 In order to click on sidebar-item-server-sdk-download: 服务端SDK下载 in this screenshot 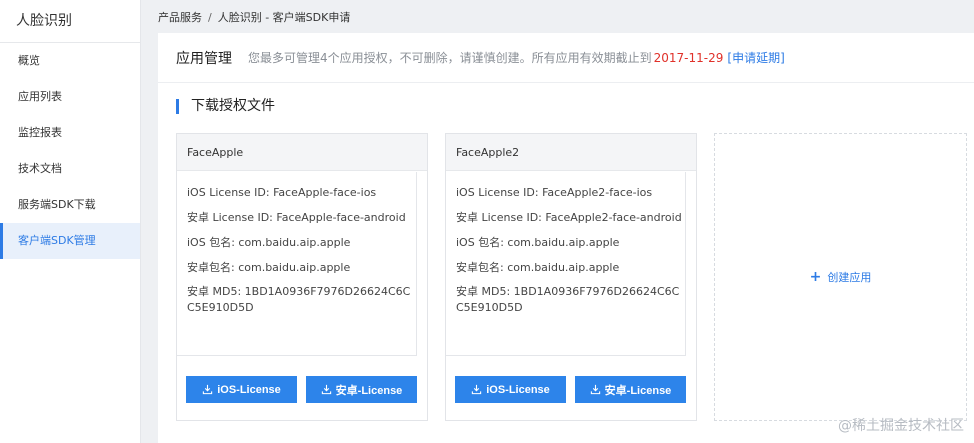, I will do `click(70, 205)`.